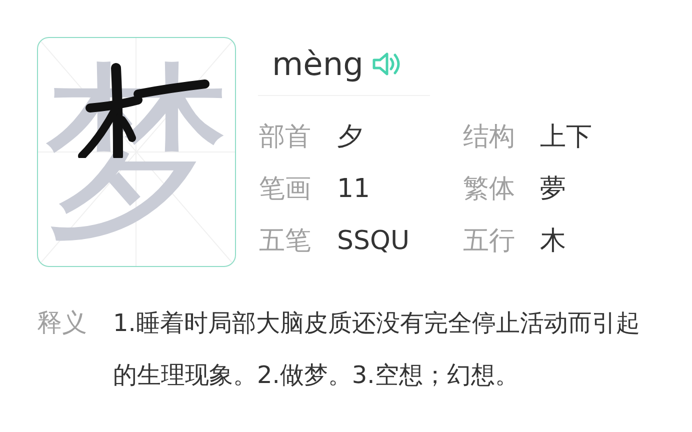 The image size is (692, 432). Describe the element at coordinates (354, 189) in the screenshot. I see `attribute-value: 11` at that location.